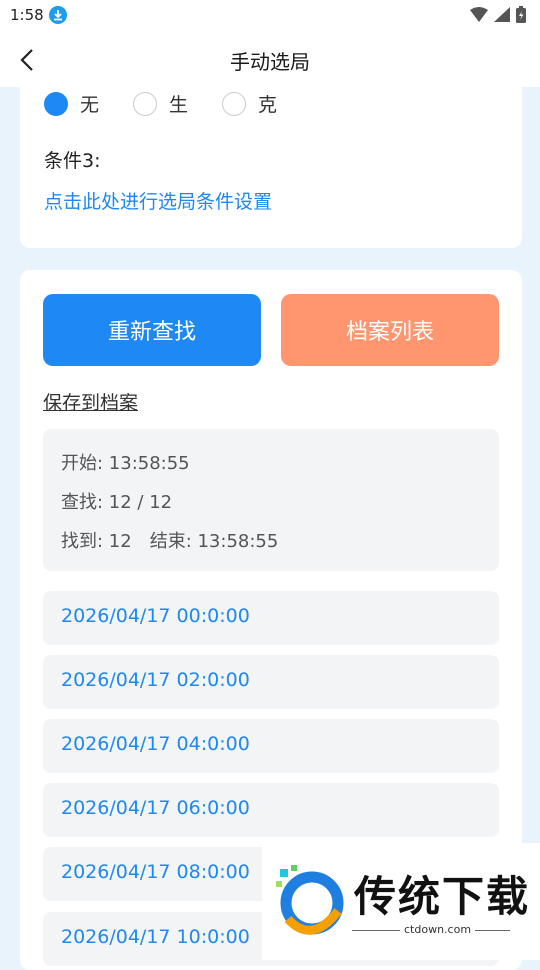 The height and width of the screenshot is (970, 540). What do you see at coordinates (90, 105) in the screenshot?
I see `radio-label: 无` at bounding box center [90, 105].